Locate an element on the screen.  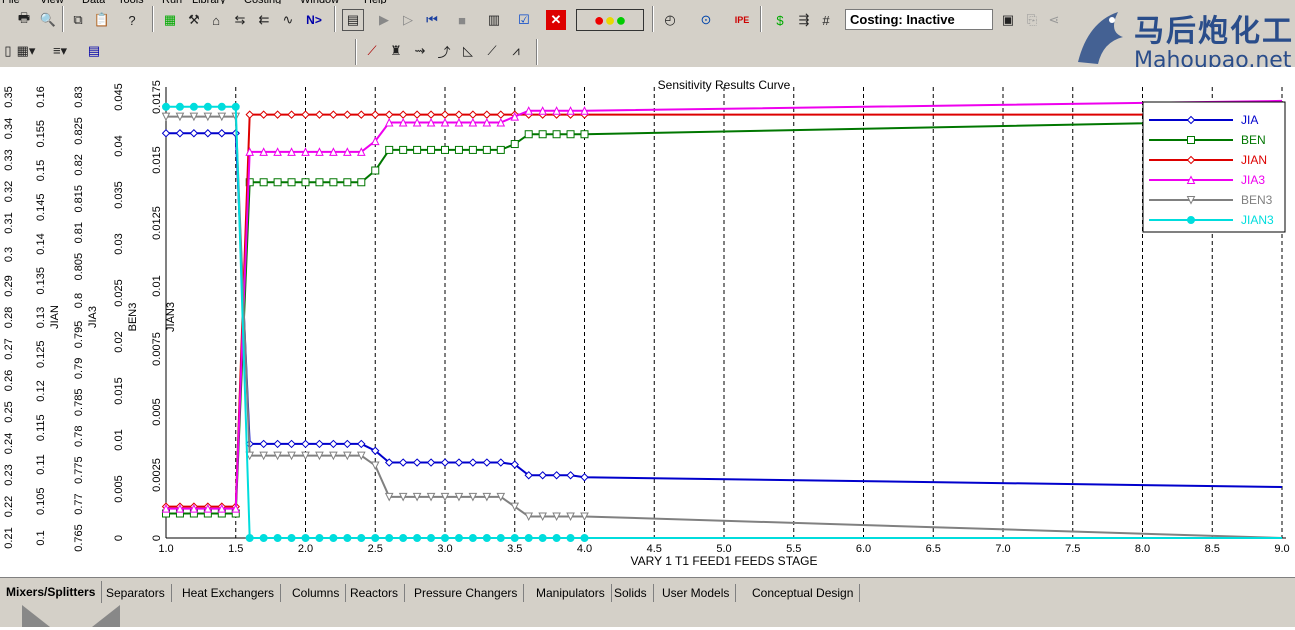
run-icon: ▶ is located at coordinates (384, 20).